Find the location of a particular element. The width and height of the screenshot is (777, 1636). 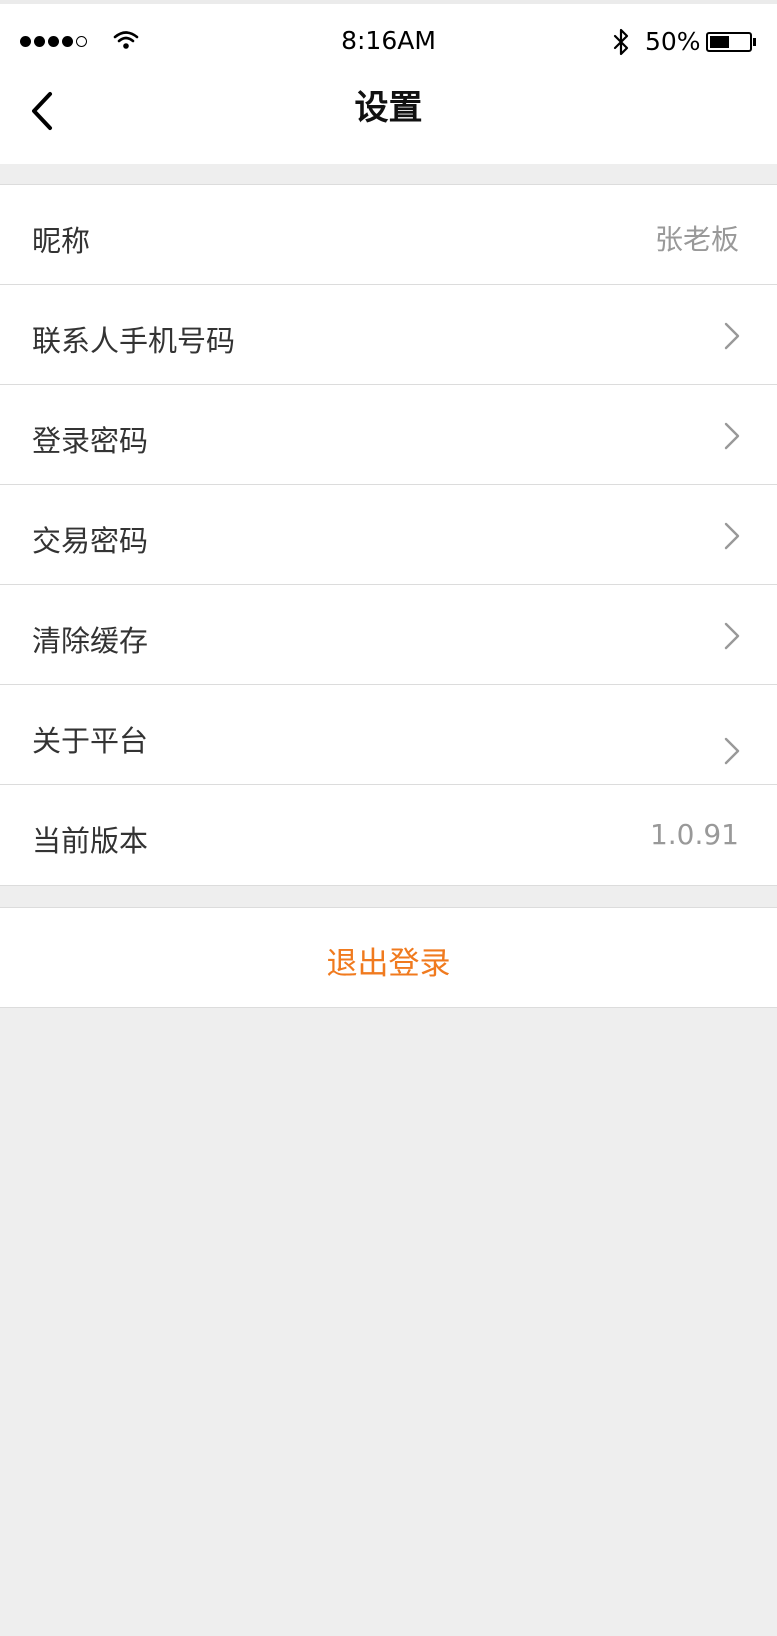

row-label: 昵称 is located at coordinates (61, 241).